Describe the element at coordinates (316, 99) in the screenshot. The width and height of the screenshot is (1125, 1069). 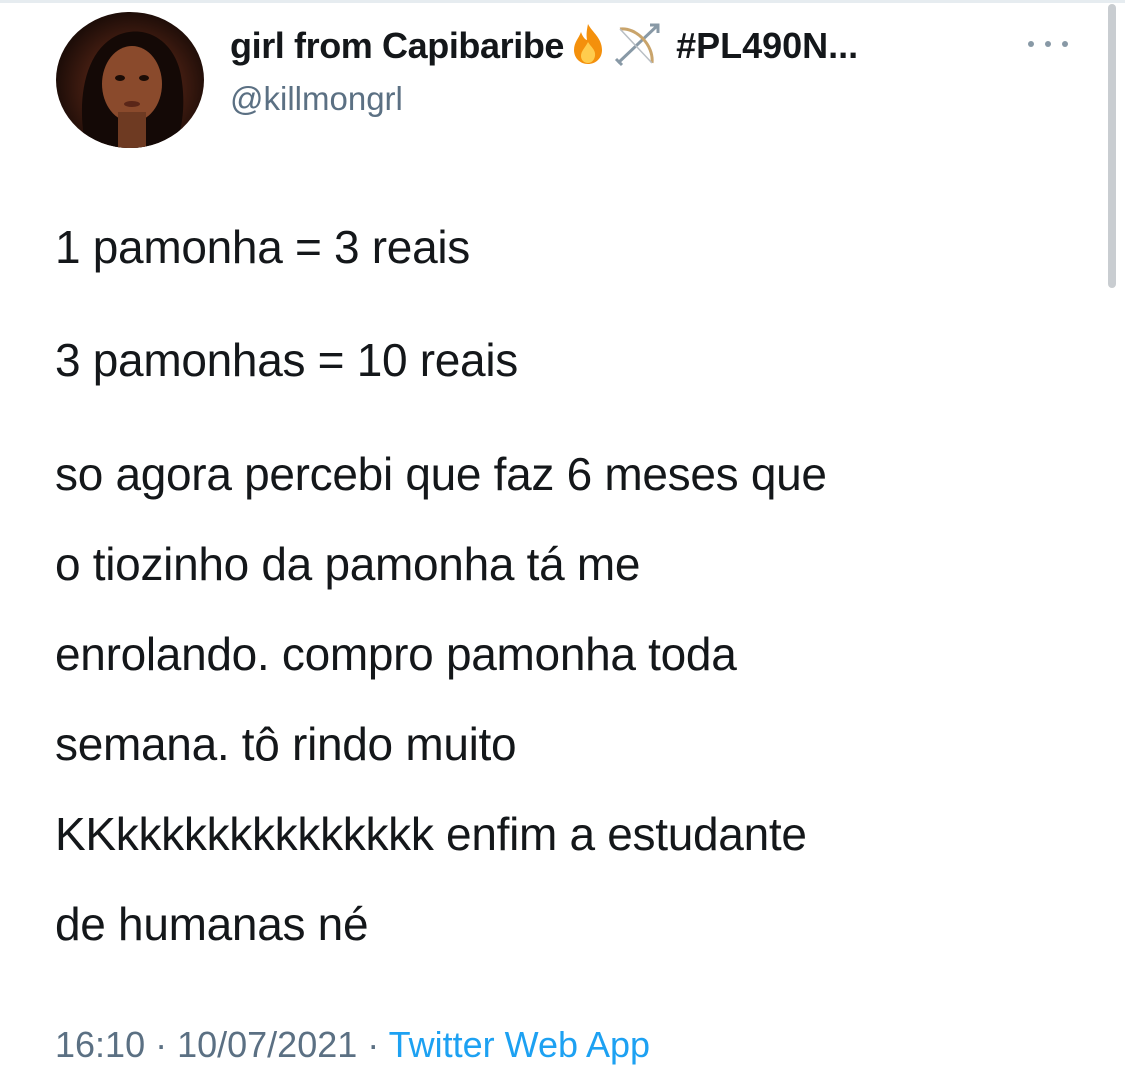
I see `author-handle: @killmongrl` at that location.